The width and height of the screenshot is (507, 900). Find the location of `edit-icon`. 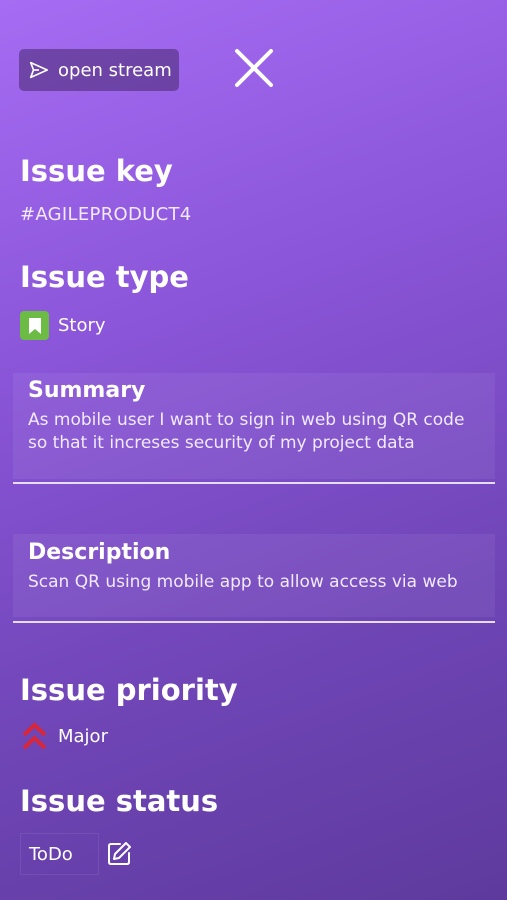

edit-icon is located at coordinates (119, 853).